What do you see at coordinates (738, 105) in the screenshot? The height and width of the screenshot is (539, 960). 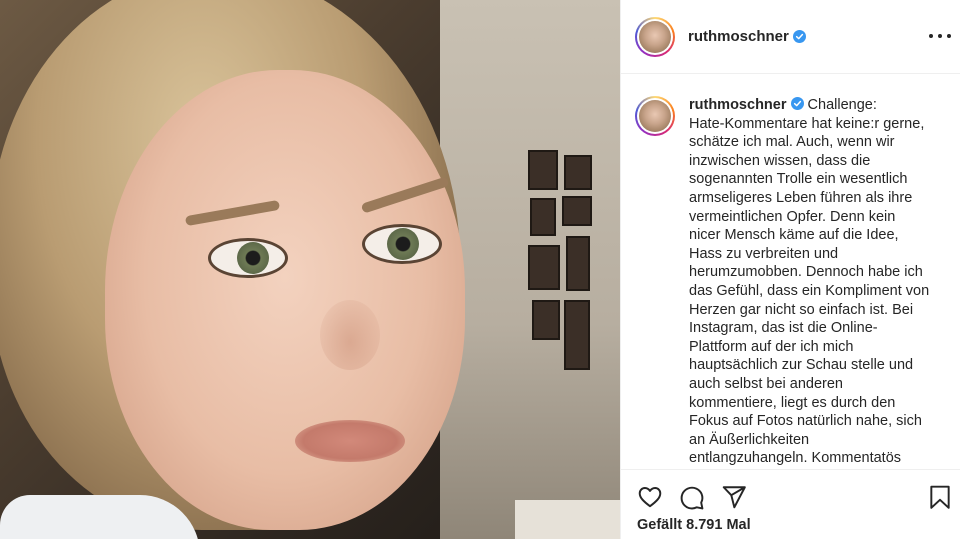 I see `caption-username: ruthmoschner` at bounding box center [738, 105].